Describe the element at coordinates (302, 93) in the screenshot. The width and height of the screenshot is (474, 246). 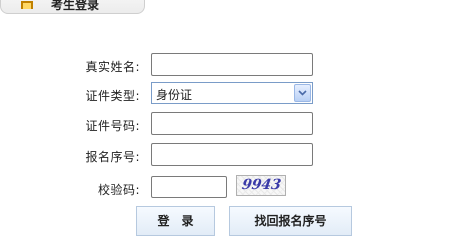
I see `chevron-down-icon` at that location.